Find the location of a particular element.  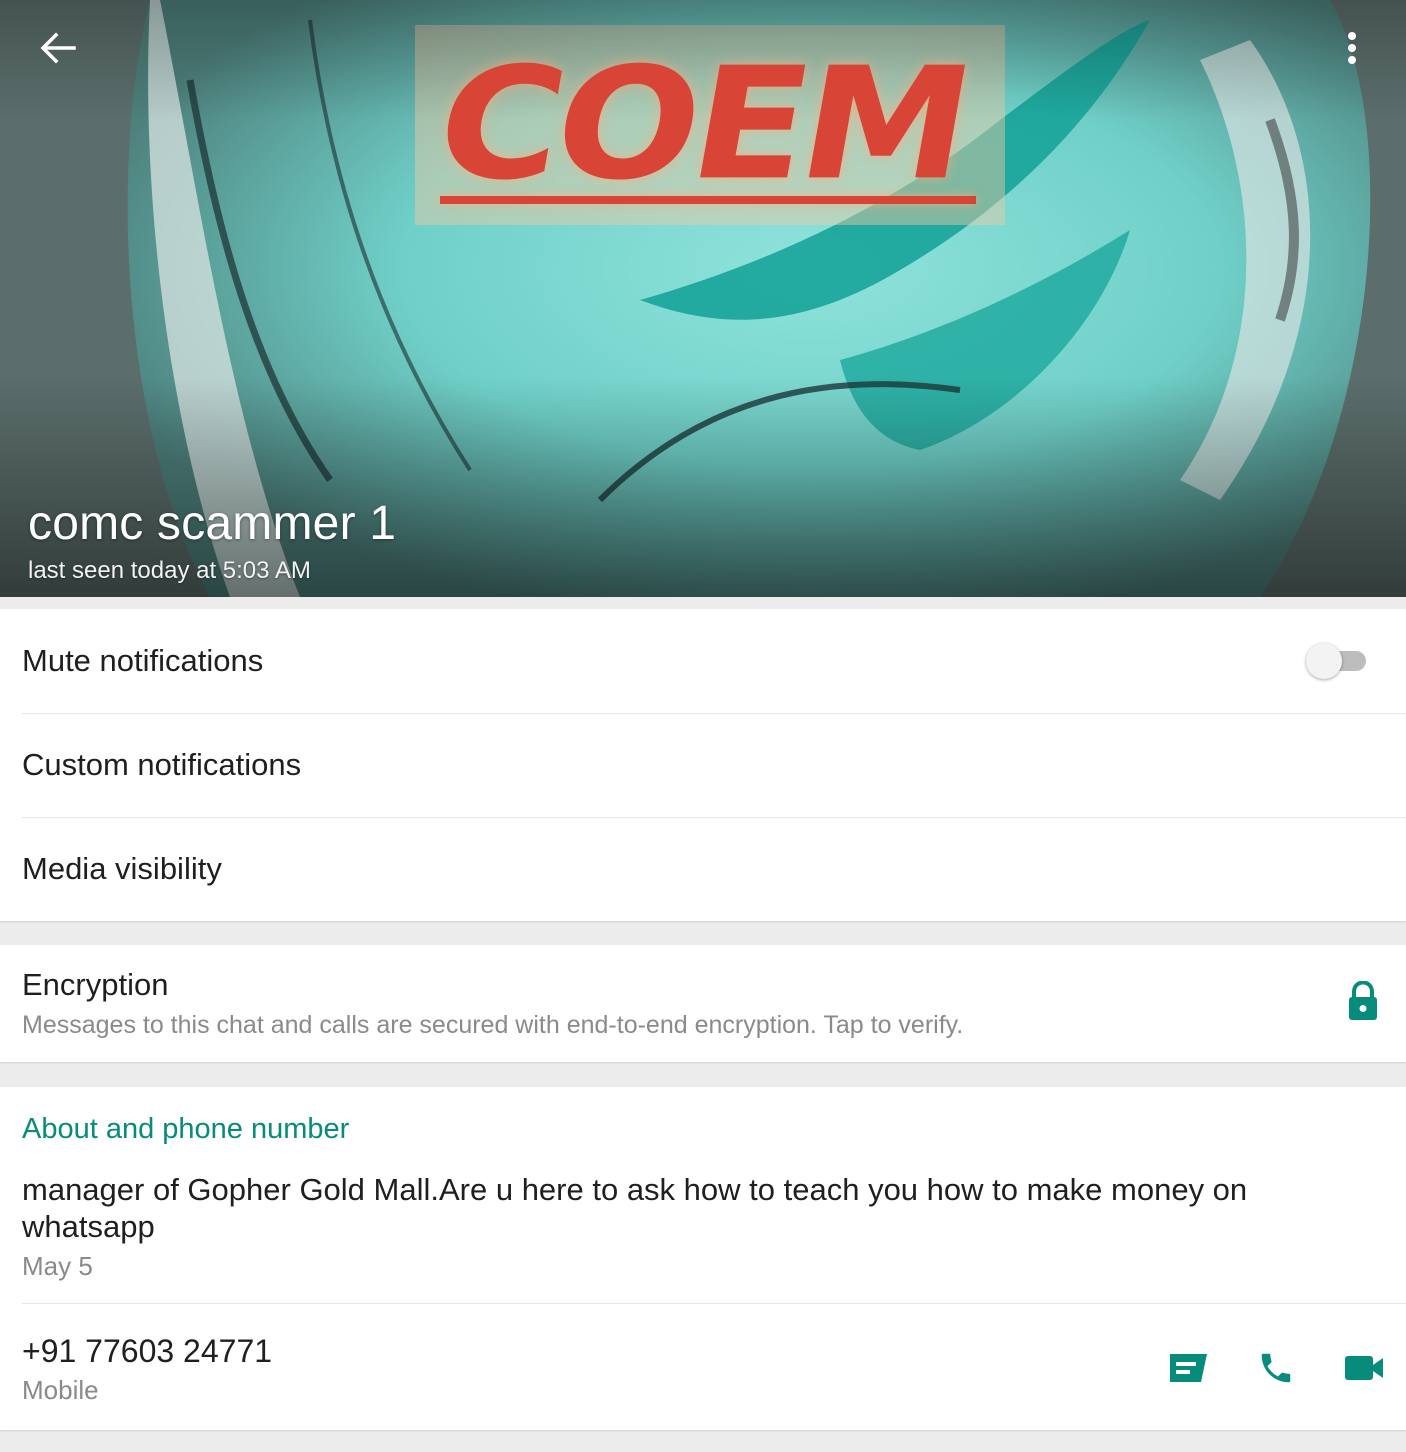

video-call-icon is located at coordinates (1364, 1368).